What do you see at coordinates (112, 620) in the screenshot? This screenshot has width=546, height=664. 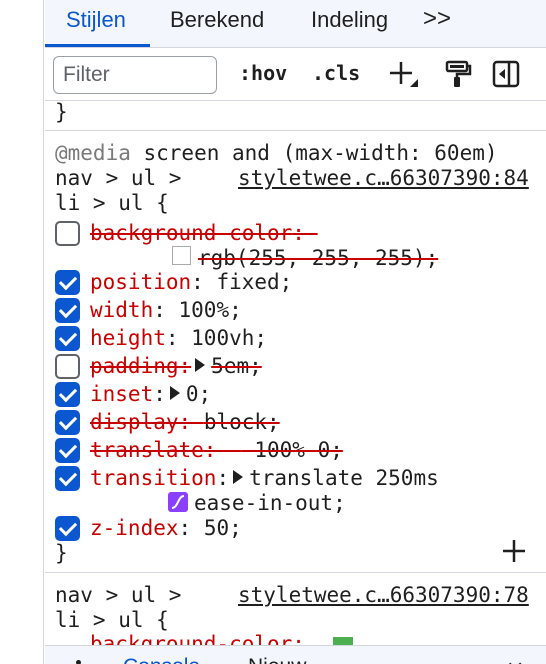 I see `rule2-selector-line2: li > ul {` at bounding box center [112, 620].